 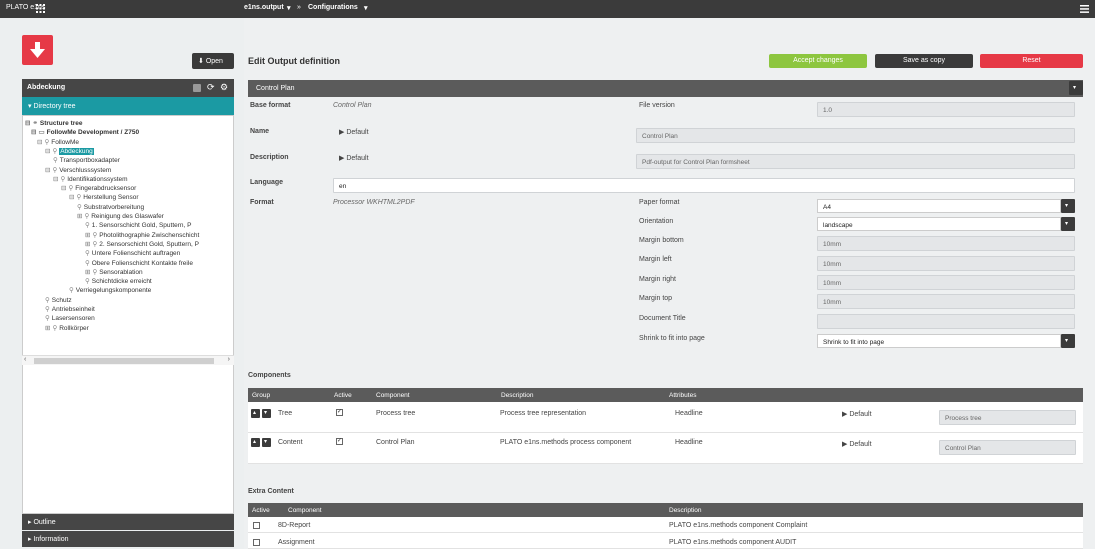 I want to click on tree-item: ⚲ Antriebseinheit, so click(x=70, y=309).